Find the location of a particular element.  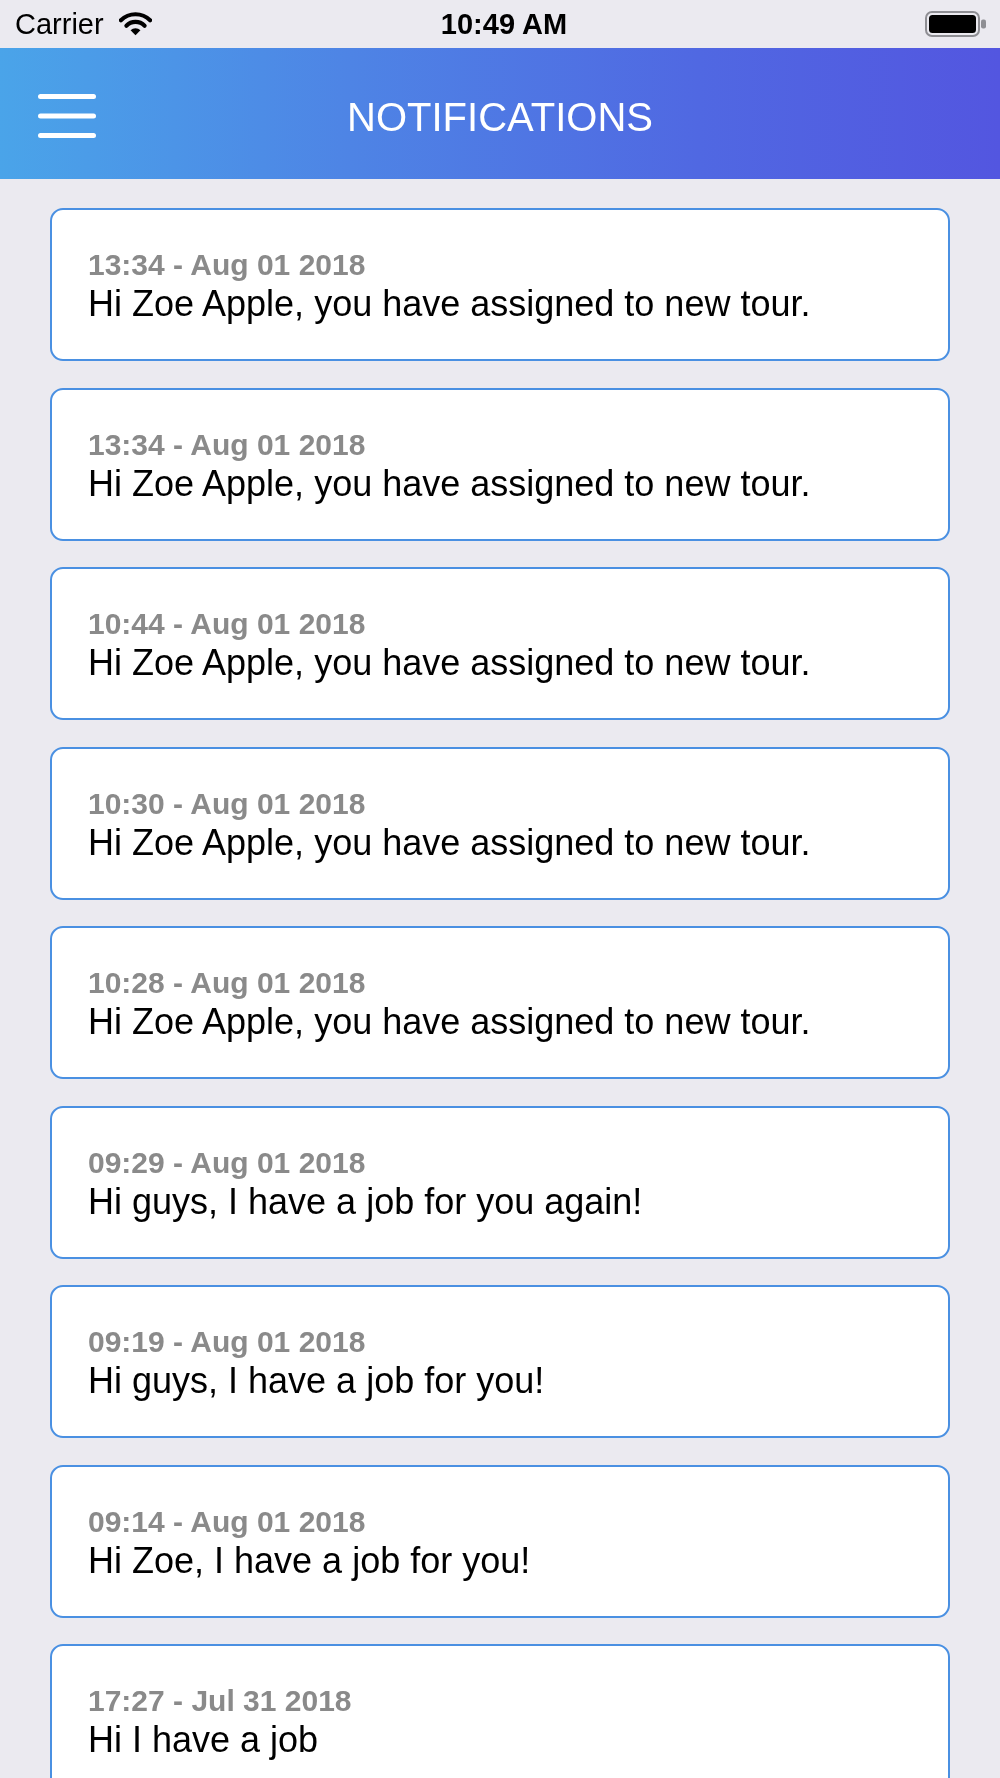

notification-time: 09:14 - Aug 01 2018 is located at coordinates (227, 1521).